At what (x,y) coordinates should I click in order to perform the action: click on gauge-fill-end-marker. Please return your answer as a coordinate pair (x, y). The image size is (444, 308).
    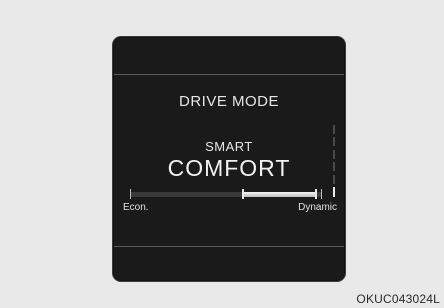
    Looking at the image, I should click on (316, 194).